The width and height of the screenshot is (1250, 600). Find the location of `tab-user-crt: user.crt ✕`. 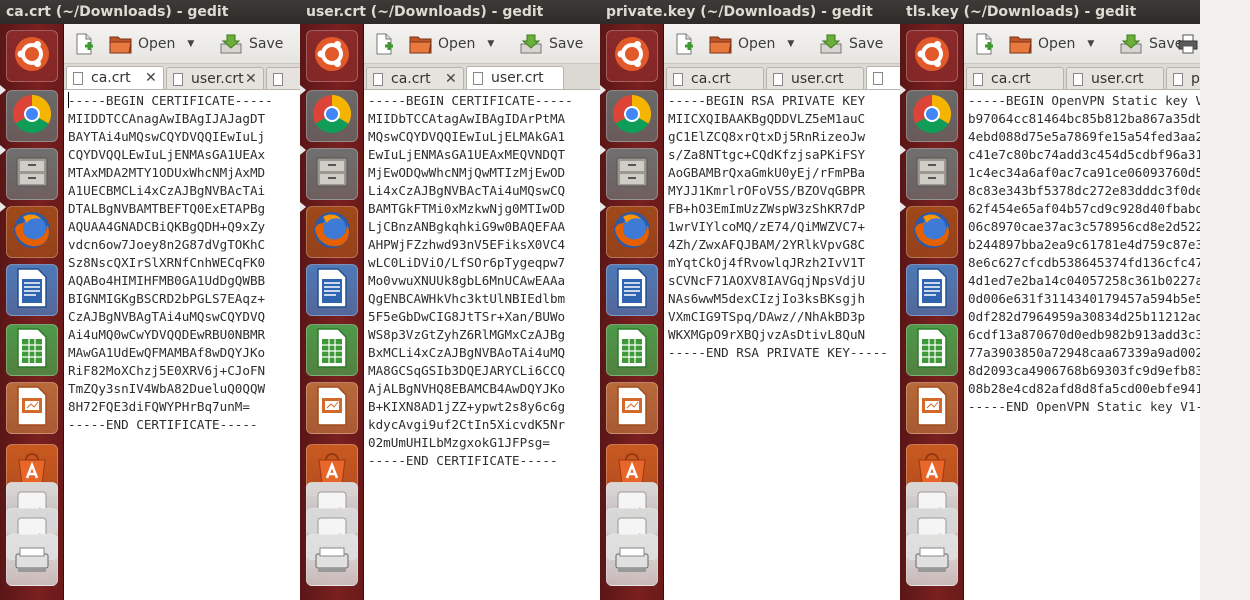

tab-user-crt: user.crt ✕ is located at coordinates (215, 78).